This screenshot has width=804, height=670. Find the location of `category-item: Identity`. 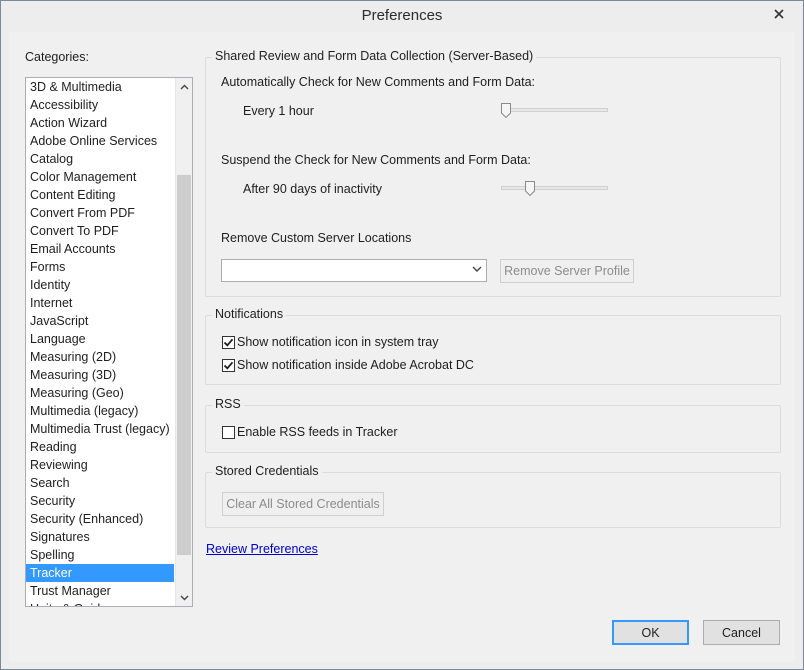

category-item: Identity is located at coordinates (100, 285).